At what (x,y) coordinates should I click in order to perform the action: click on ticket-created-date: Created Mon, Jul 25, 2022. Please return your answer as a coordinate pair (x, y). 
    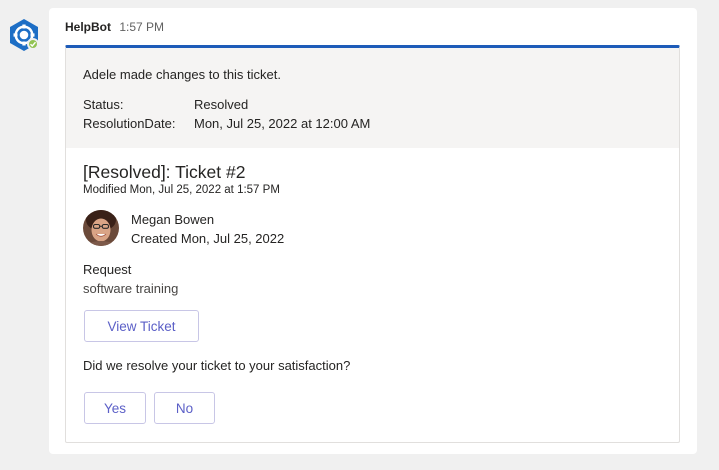
    Looking at the image, I should click on (208, 238).